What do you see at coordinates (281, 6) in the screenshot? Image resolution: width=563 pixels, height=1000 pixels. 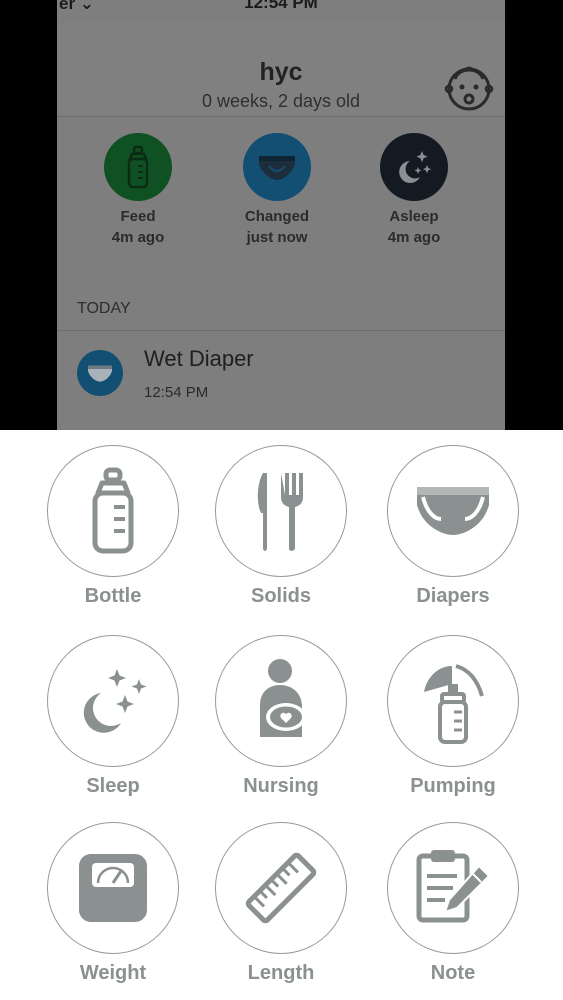 I see `status-clock: 12:54 PM` at bounding box center [281, 6].